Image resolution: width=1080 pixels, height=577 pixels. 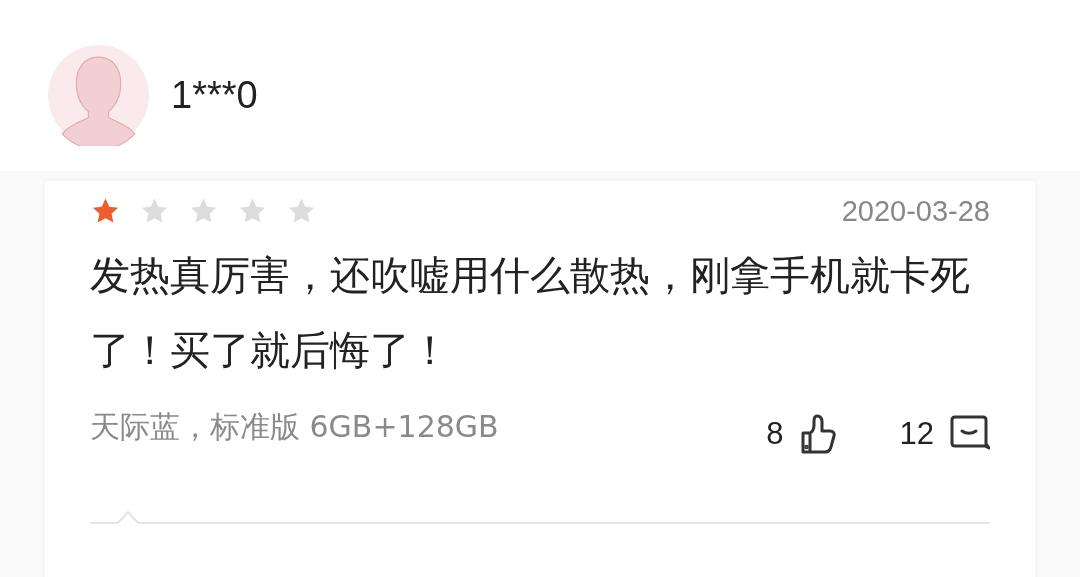 I want to click on review-date: 2020-03-28, so click(x=915, y=211).